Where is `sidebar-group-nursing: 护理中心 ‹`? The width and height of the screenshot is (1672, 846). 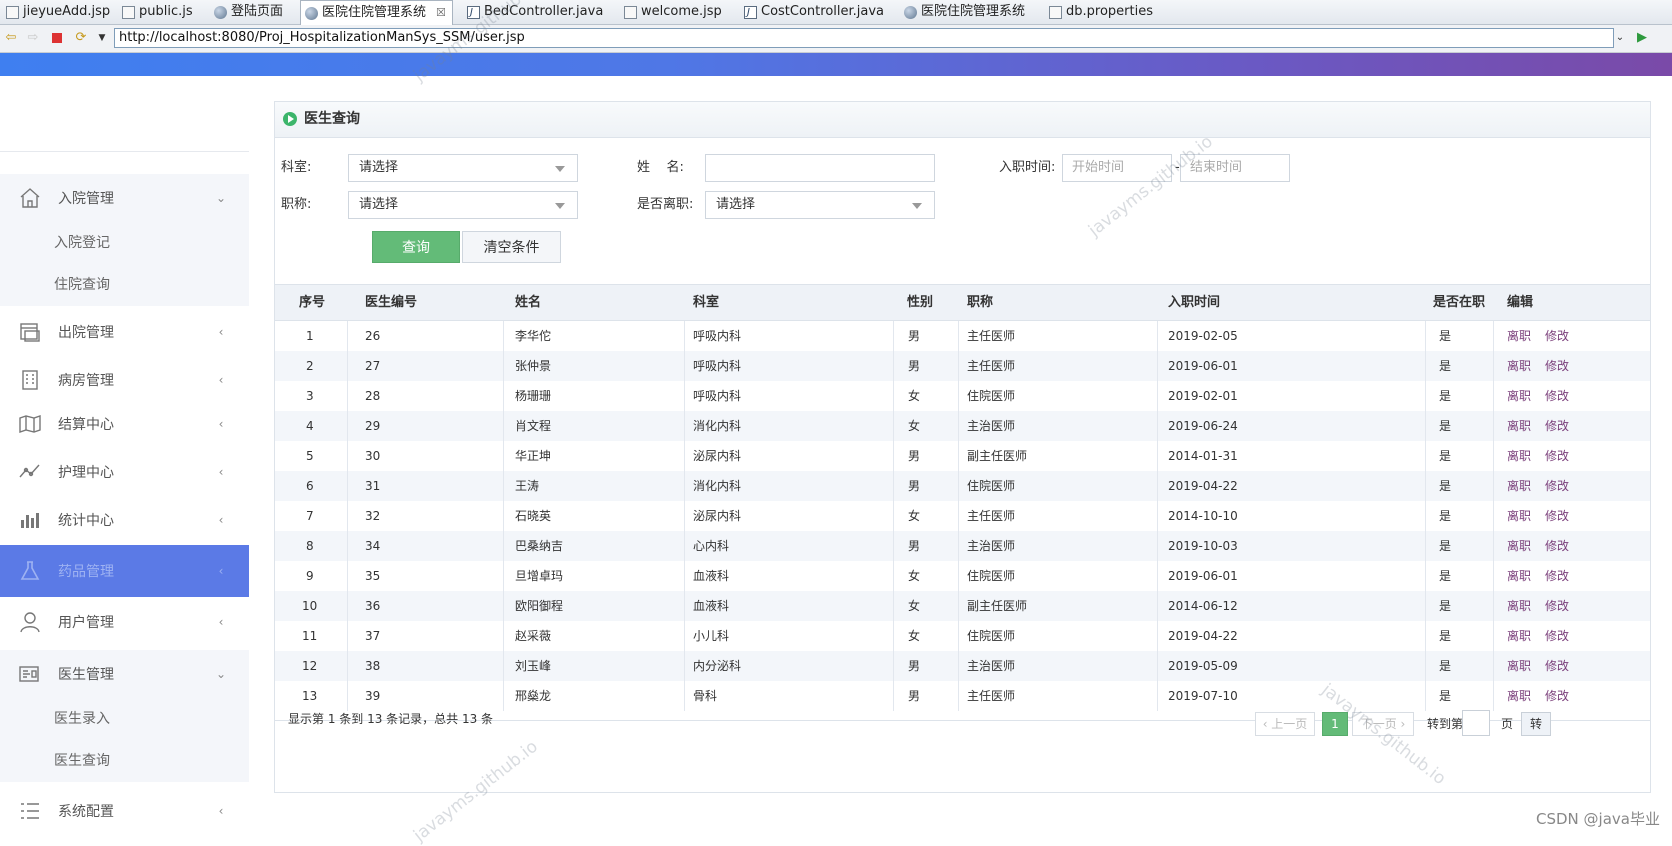
sidebar-group-nursing: 护理中心 ‹ is located at coordinates (124, 472).